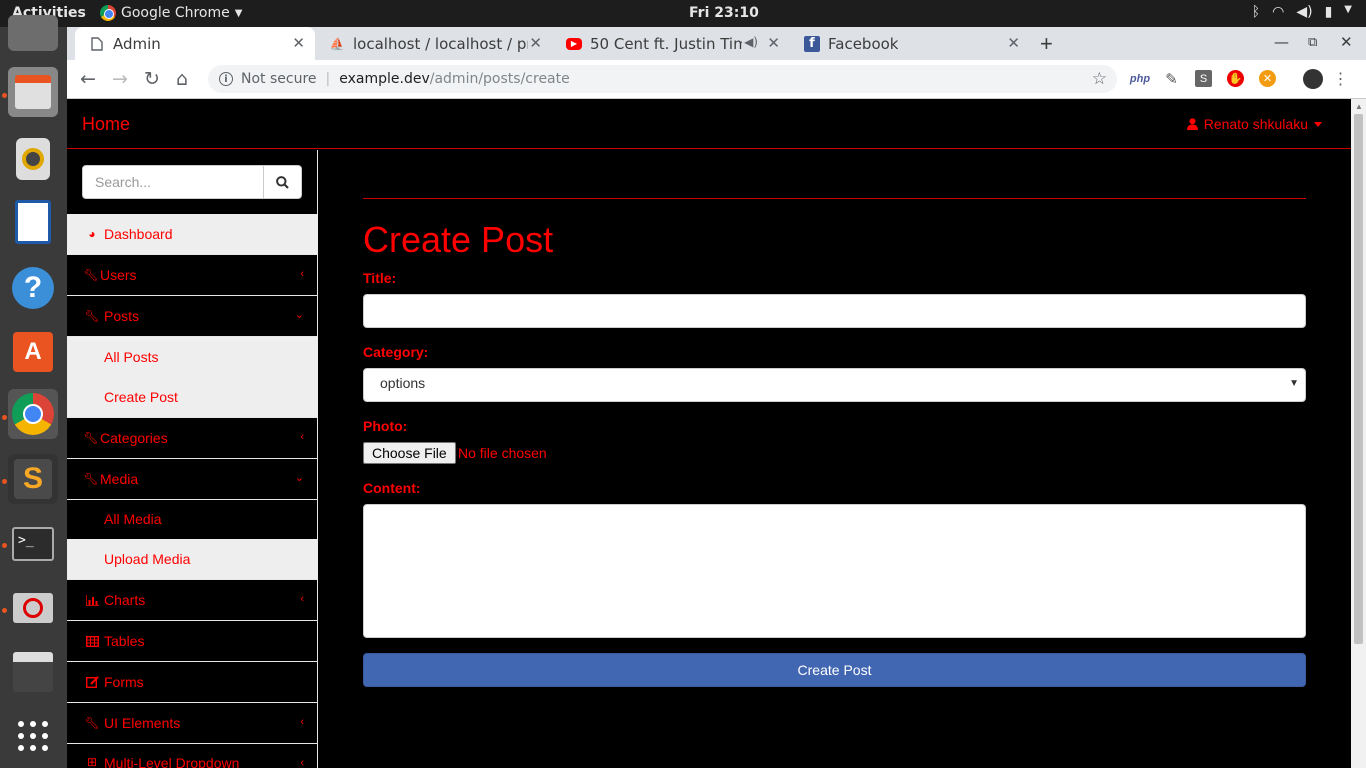  I want to click on help-icon: ?, so click(33, 288).